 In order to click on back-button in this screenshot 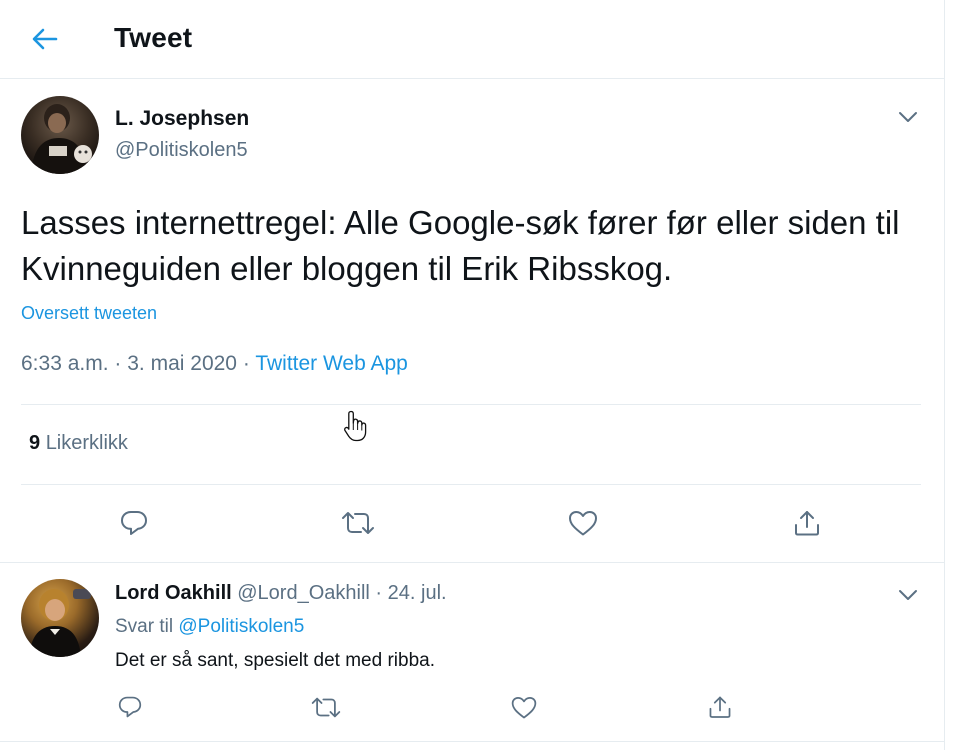, I will do `click(45, 39)`.